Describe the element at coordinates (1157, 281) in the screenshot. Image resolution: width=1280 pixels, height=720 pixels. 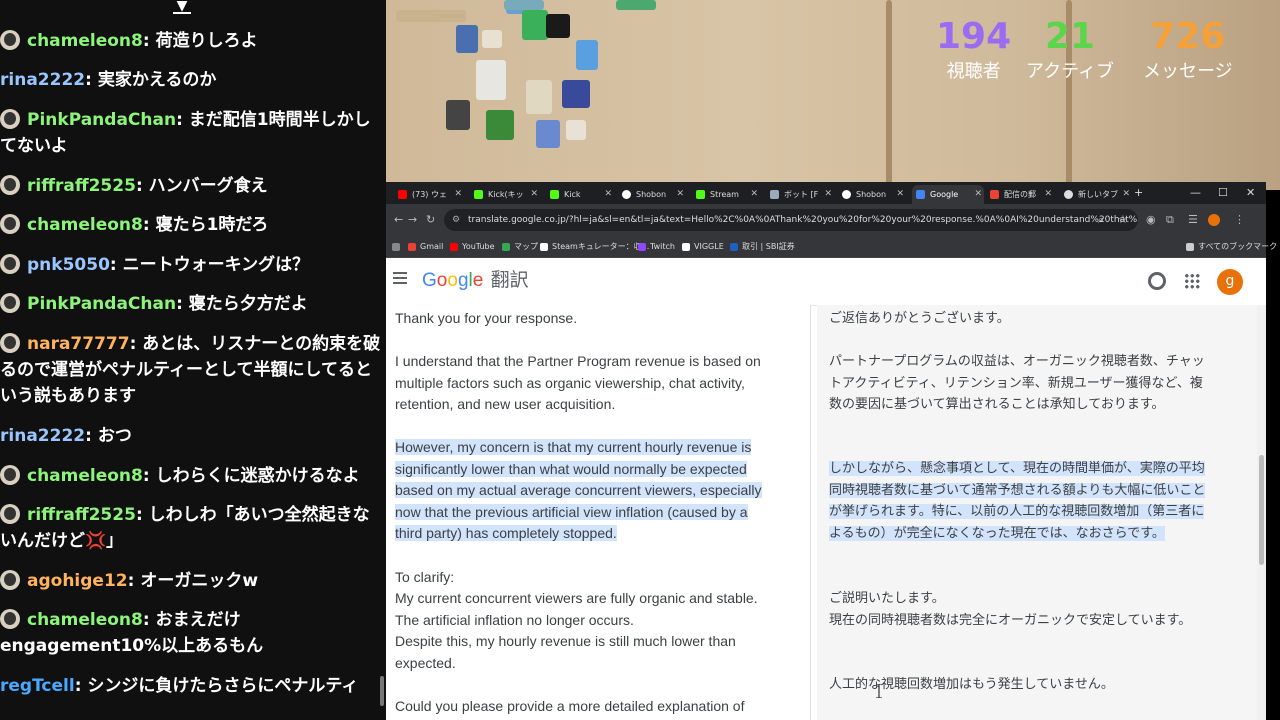
I see `settings-gear-icon` at that location.